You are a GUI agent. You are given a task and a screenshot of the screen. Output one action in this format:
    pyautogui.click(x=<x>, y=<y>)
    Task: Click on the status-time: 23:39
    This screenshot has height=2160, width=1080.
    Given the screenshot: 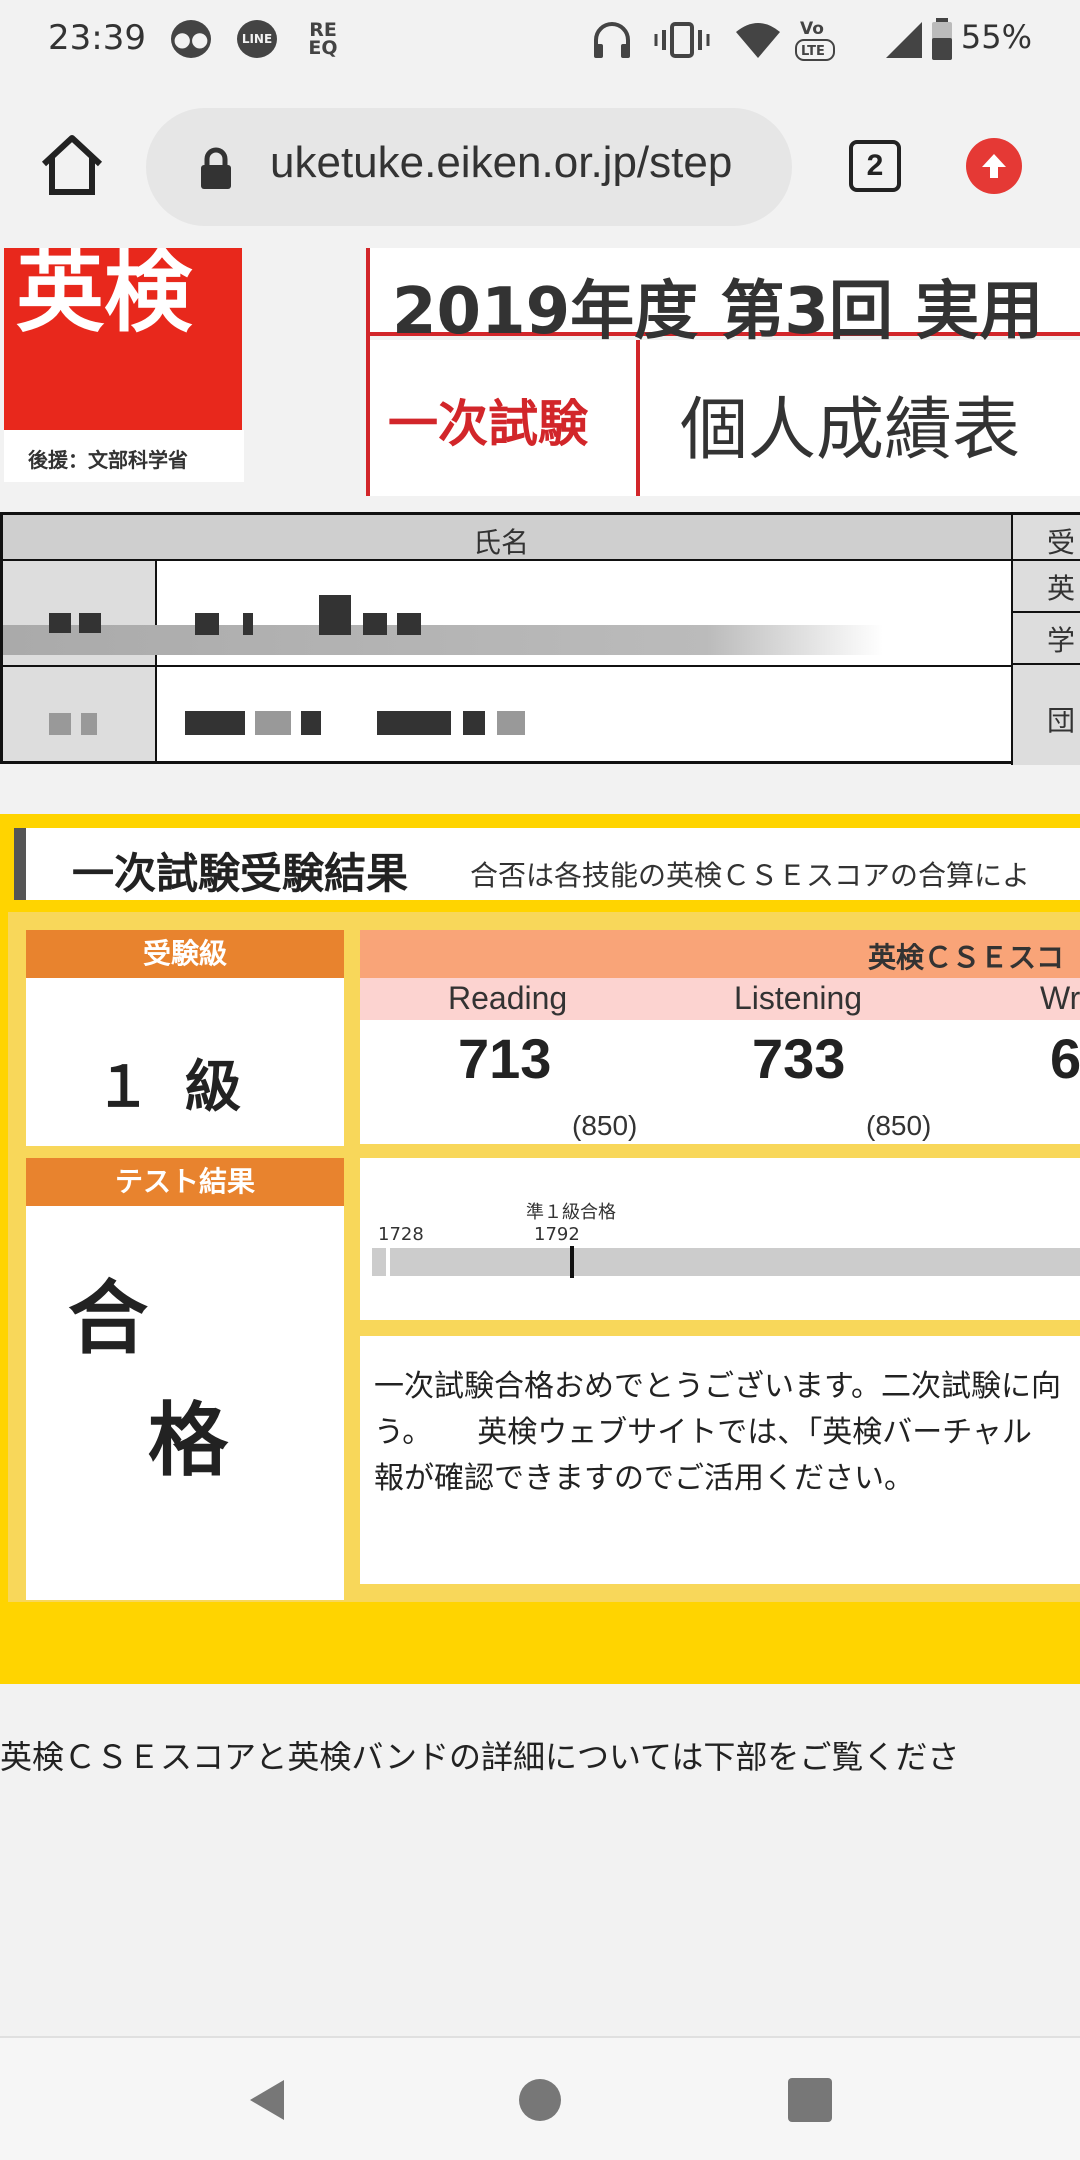 What is the action you would take?
    pyautogui.click(x=97, y=38)
    